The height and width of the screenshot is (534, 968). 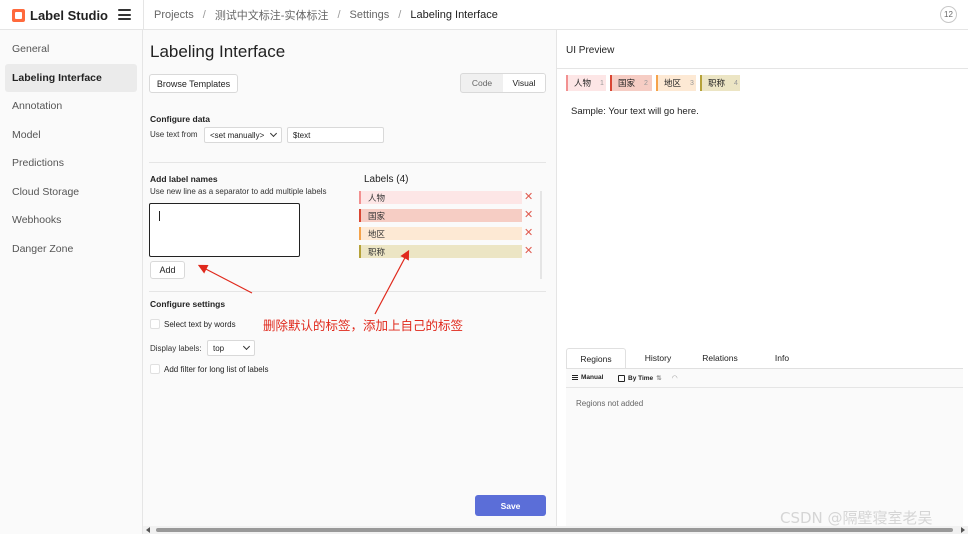 I want to click on horizontal-scrollbar, so click(x=555, y=530).